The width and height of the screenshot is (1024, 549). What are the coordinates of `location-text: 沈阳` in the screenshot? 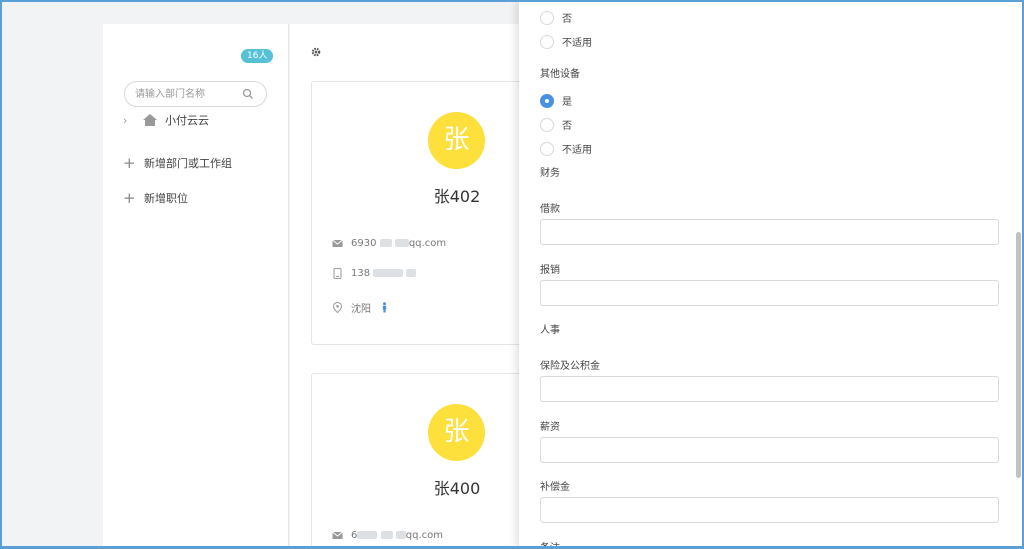 It's located at (361, 309).